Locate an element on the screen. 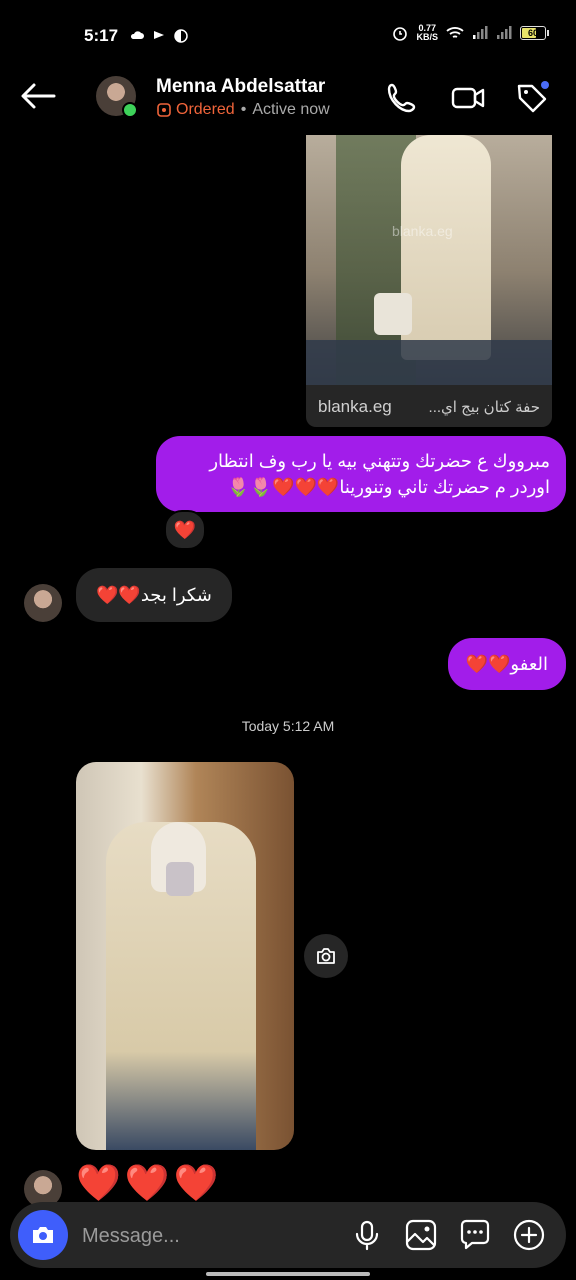 This screenshot has height=1280, width=576. back-arrow-icon is located at coordinates (38, 96).